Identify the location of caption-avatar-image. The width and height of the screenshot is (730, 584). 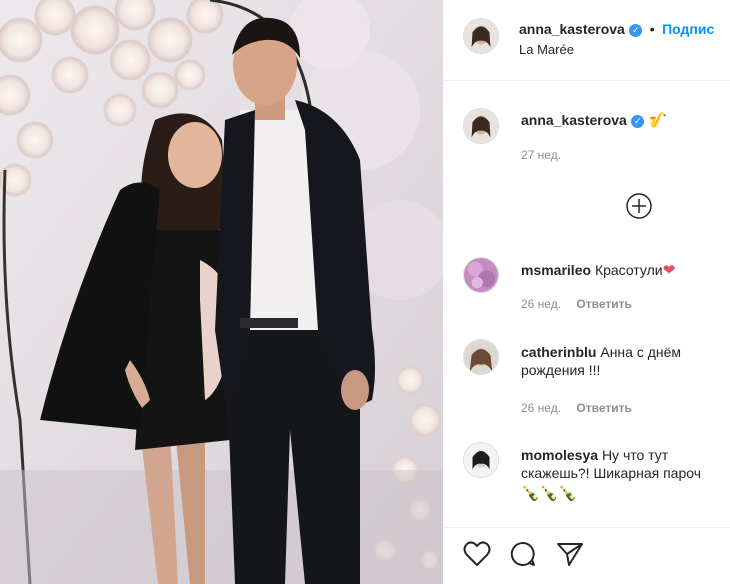
(481, 126).